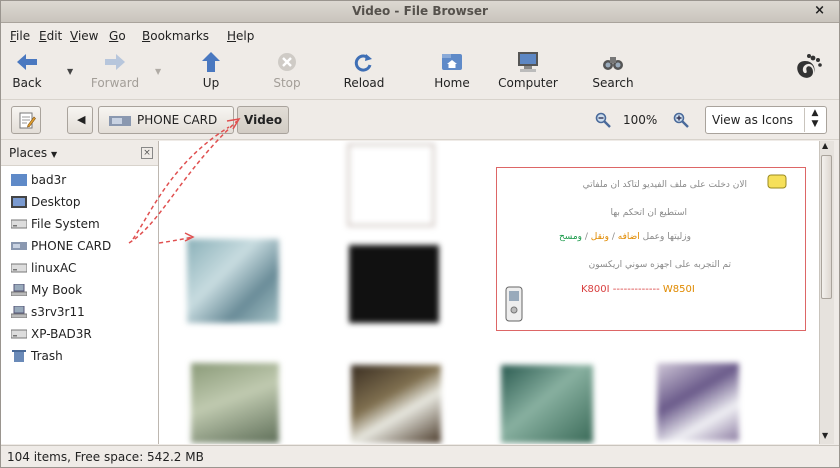 The width and height of the screenshot is (840, 468). I want to click on stop-button: Stop, so click(287, 70).